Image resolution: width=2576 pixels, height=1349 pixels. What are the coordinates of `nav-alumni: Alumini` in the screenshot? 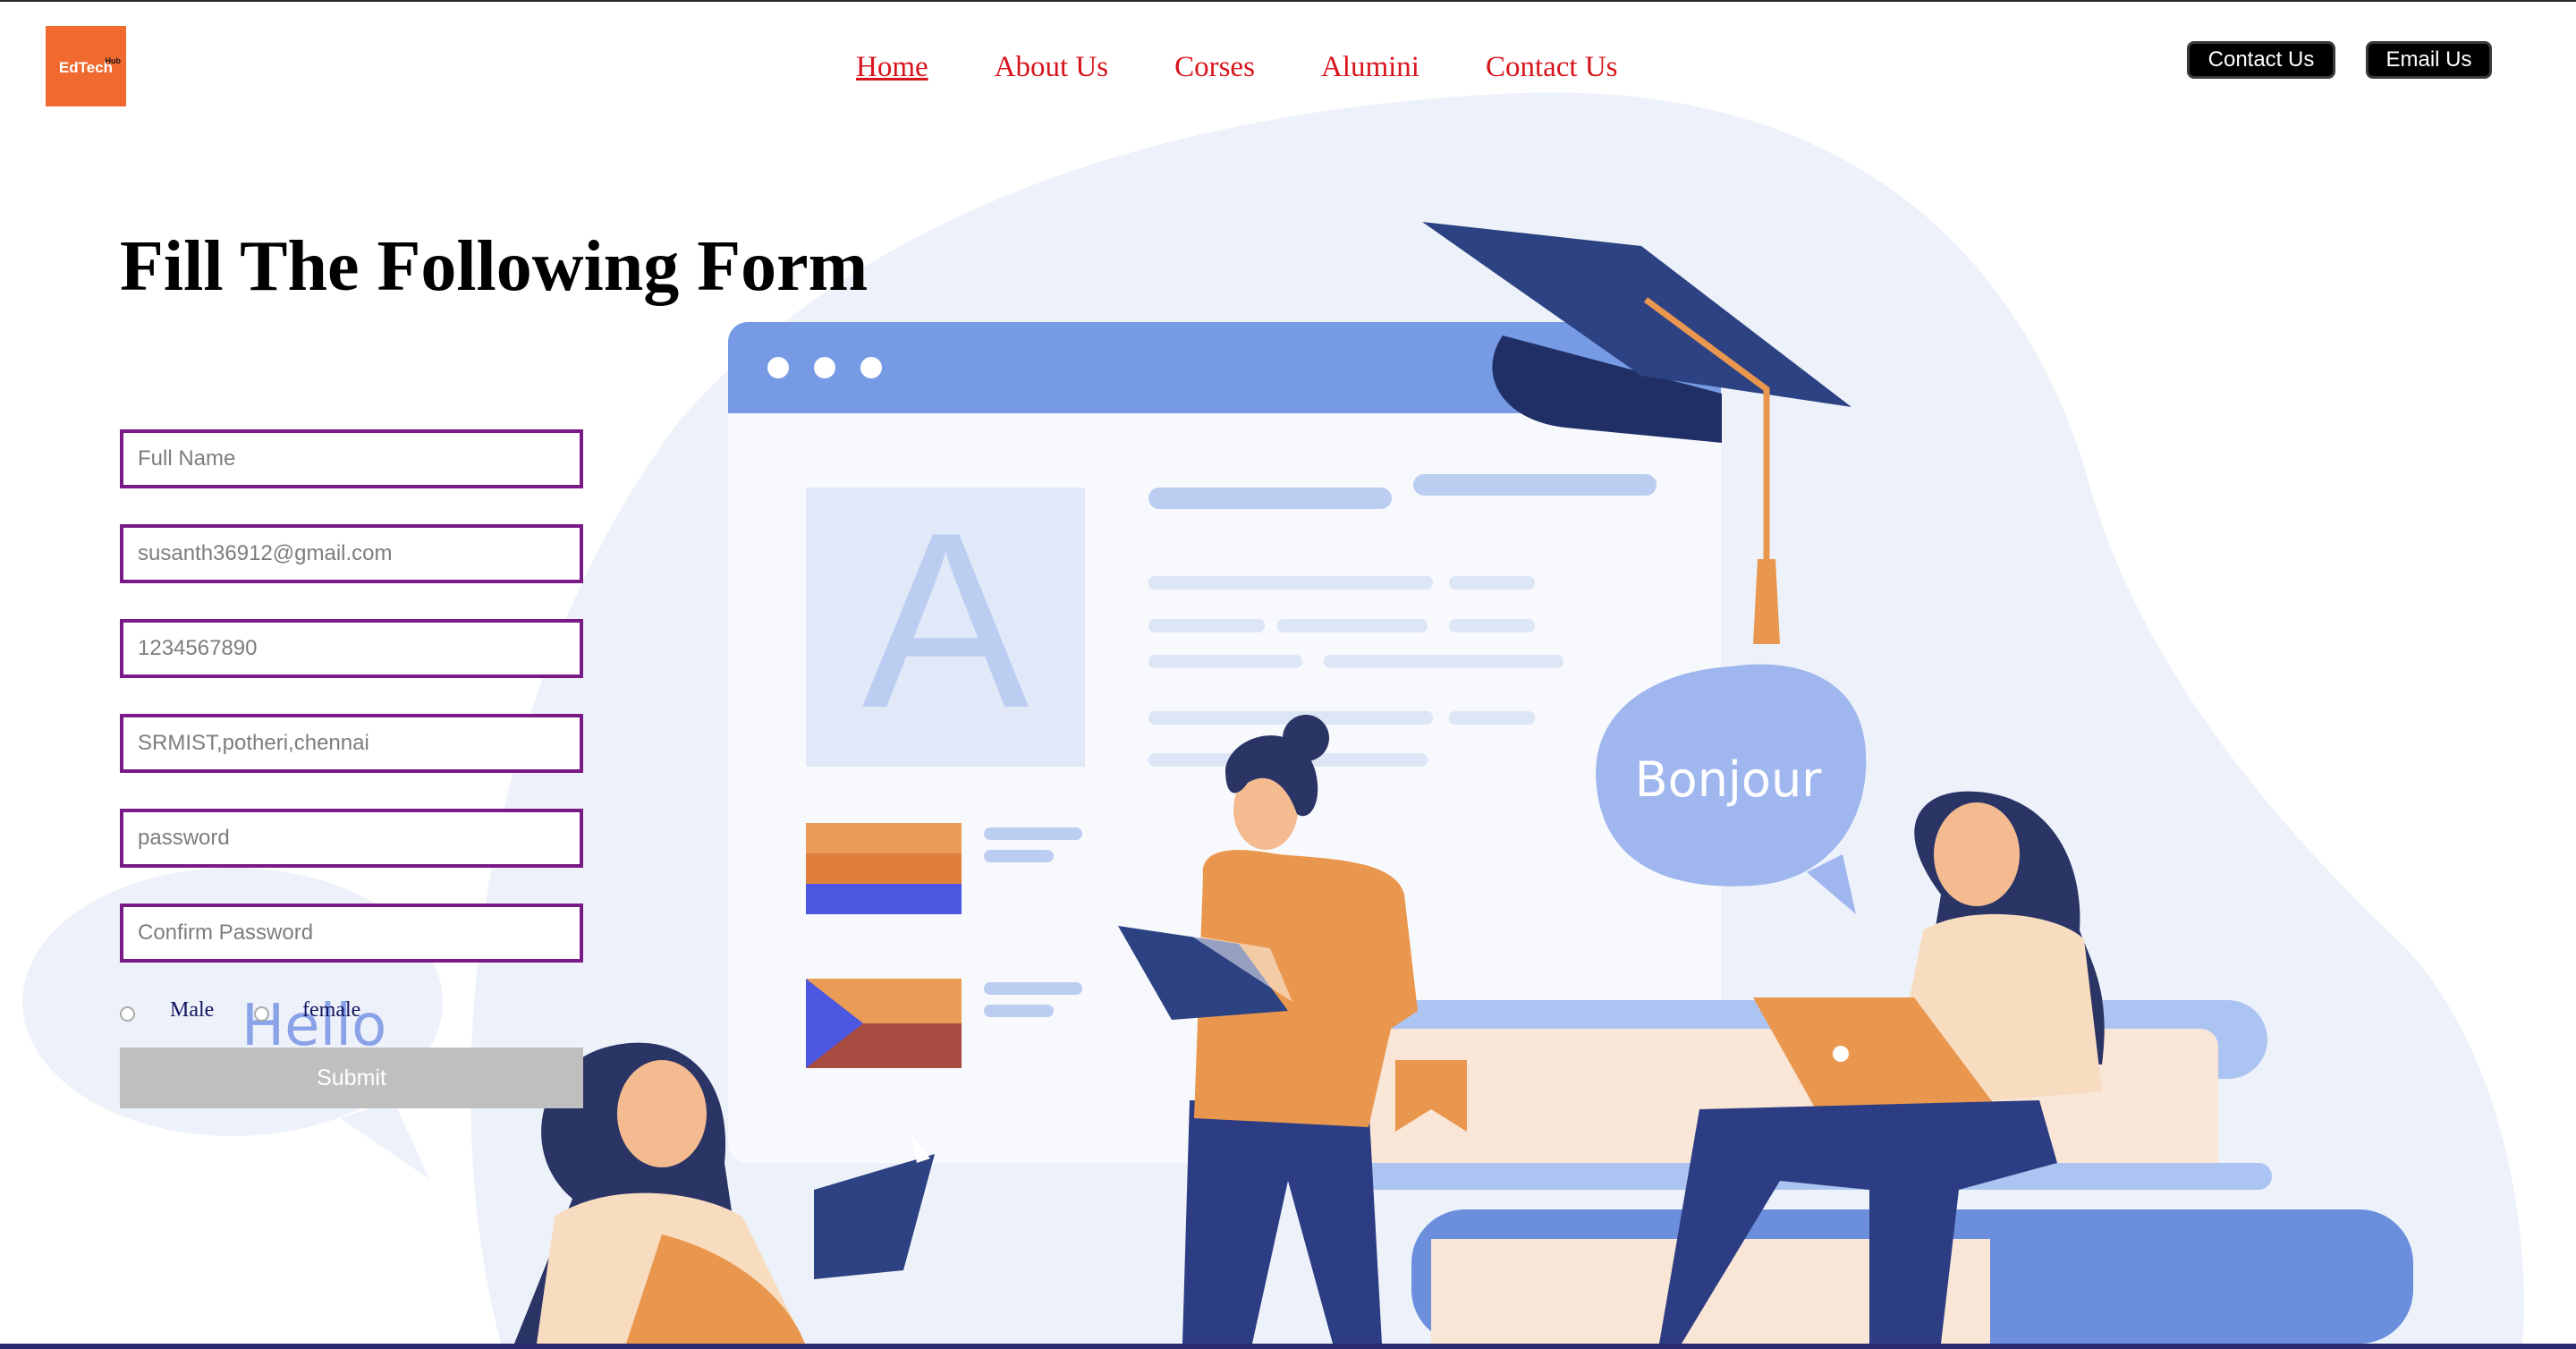 It's located at (1370, 67).